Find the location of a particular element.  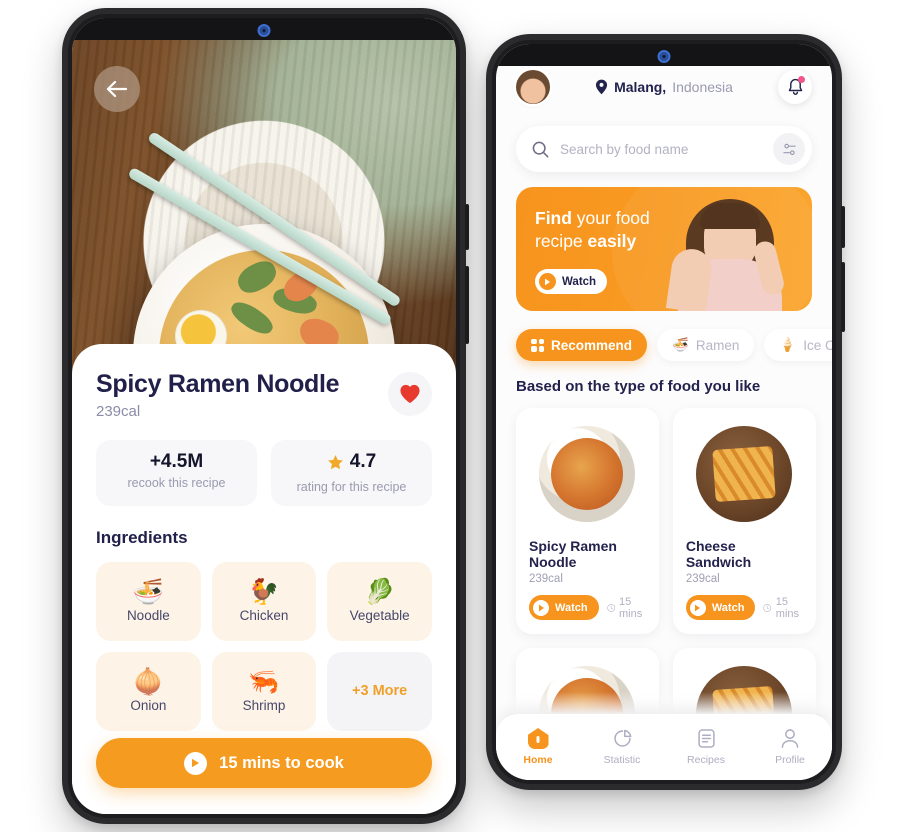

notification-badge is located at coordinates (801, 79).